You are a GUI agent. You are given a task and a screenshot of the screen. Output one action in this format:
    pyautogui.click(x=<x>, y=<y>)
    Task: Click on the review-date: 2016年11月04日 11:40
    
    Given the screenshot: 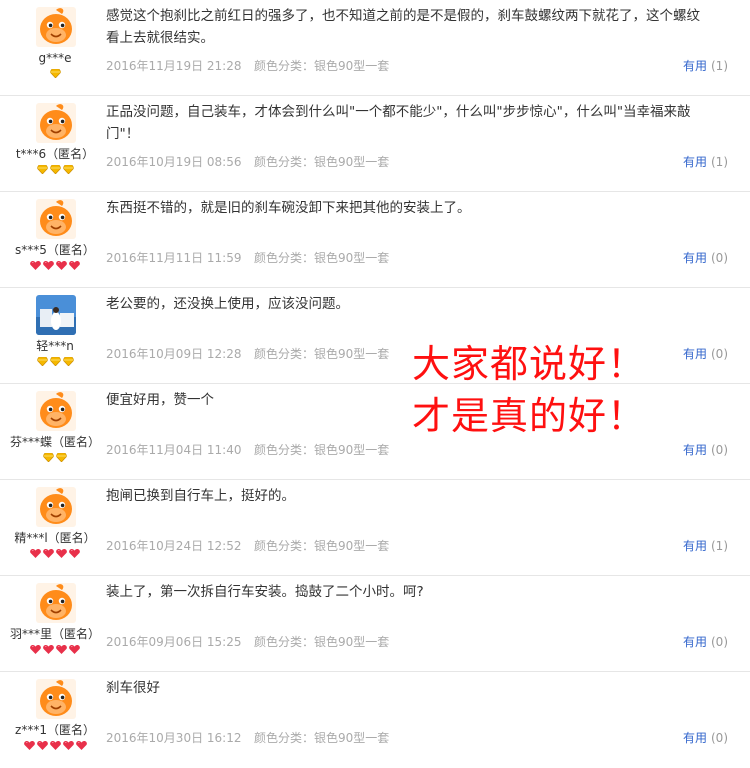 What is the action you would take?
    pyautogui.click(x=174, y=450)
    